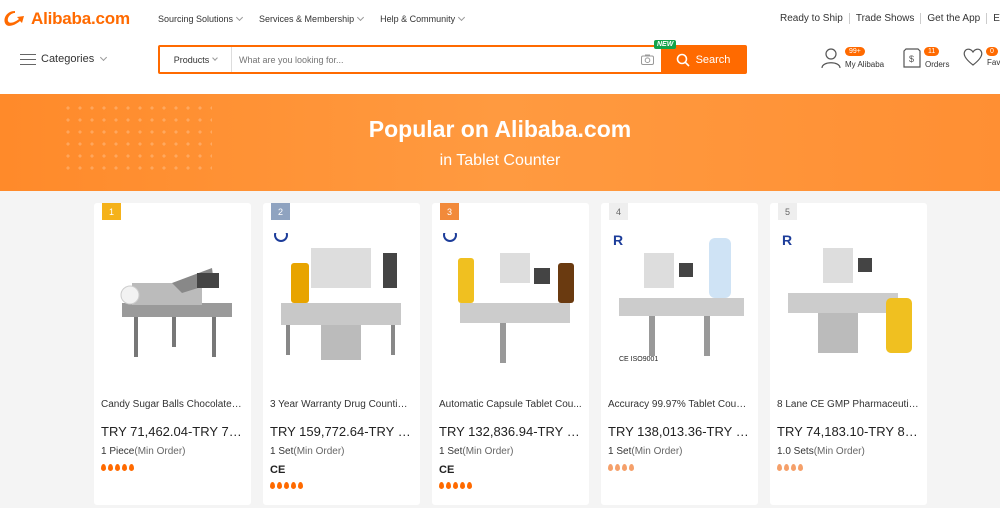 The image size is (1000, 508). What do you see at coordinates (953, 18) in the screenshot?
I see `link-get-the-app: Get the App` at bounding box center [953, 18].